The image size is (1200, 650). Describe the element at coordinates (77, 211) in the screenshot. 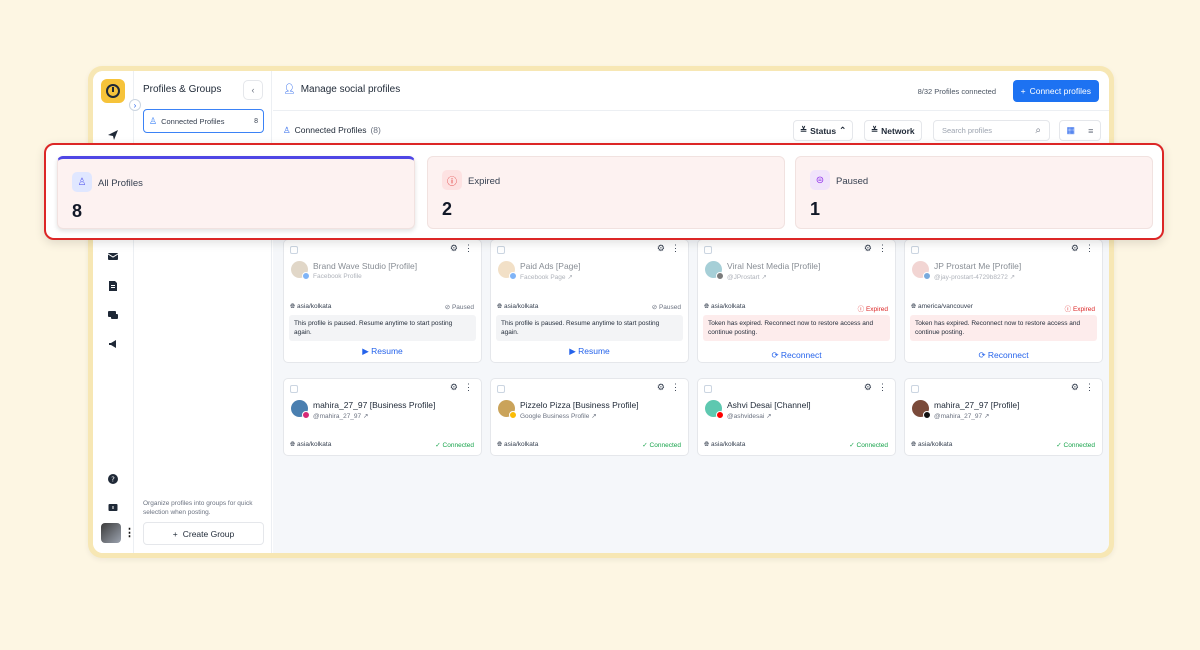

I see `stat-value: 8` at that location.